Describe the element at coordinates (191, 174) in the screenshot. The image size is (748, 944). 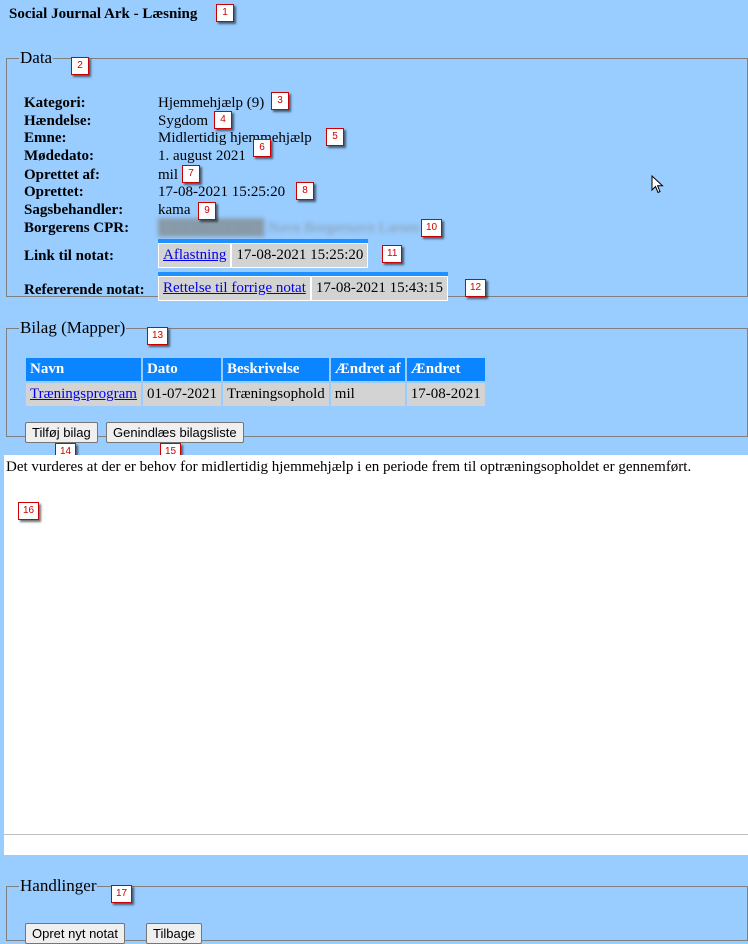
I see `marker-7: 7` at that location.